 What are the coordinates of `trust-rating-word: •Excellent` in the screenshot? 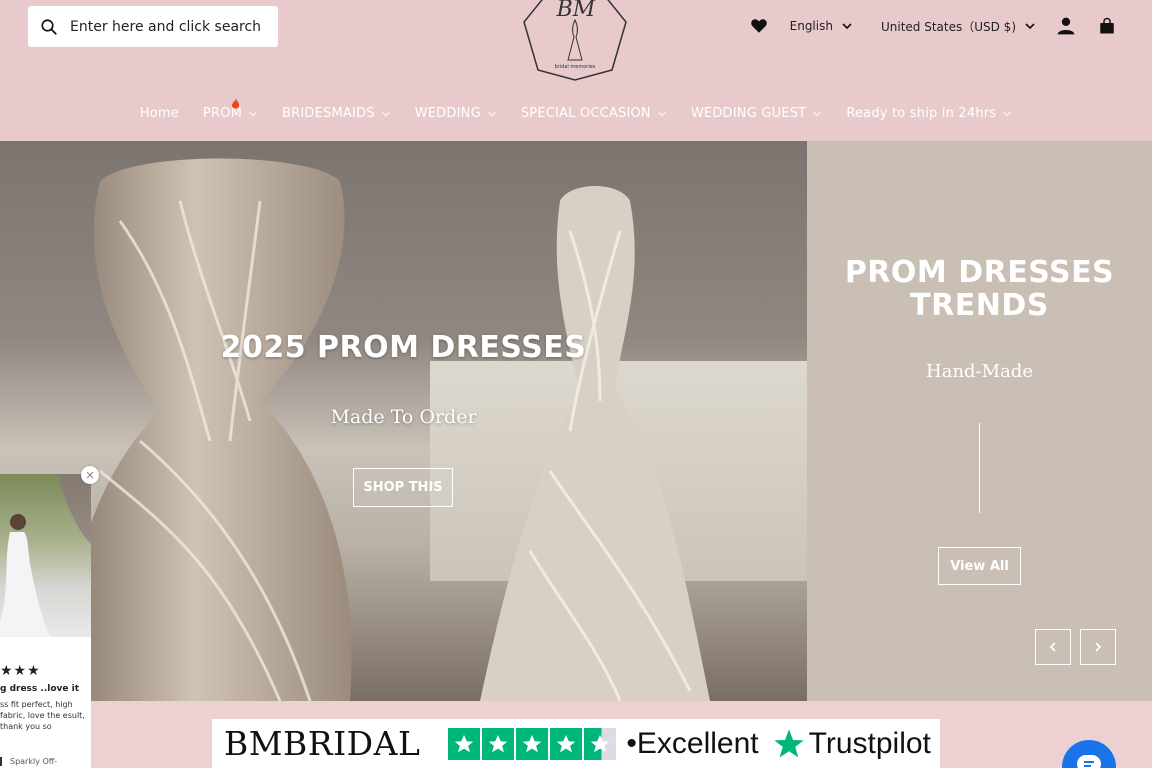 It's located at (692, 744).